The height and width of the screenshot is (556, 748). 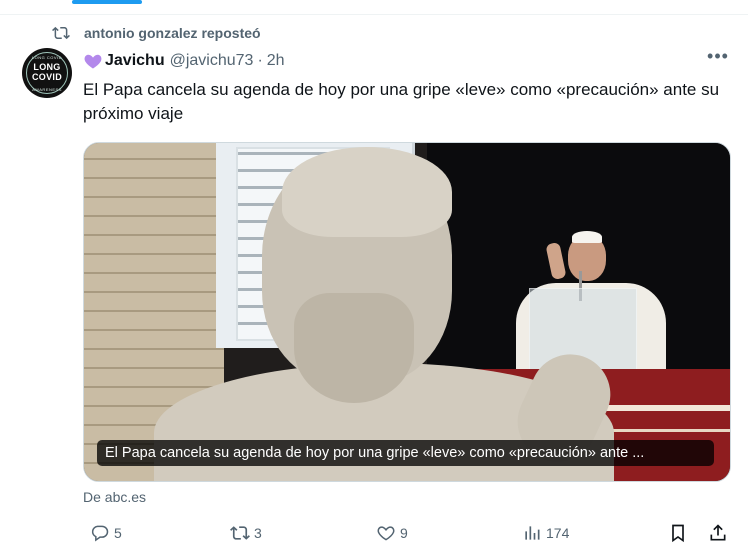 What do you see at coordinates (258, 533) in the screenshot?
I see `retweet-count: 3` at bounding box center [258, 533].